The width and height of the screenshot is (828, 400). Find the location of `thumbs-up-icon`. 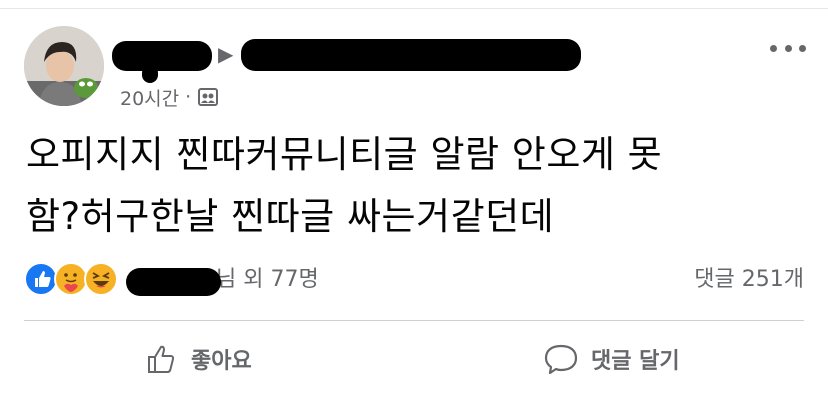

thumbs-up-icon is located at coordinates (161, 359).